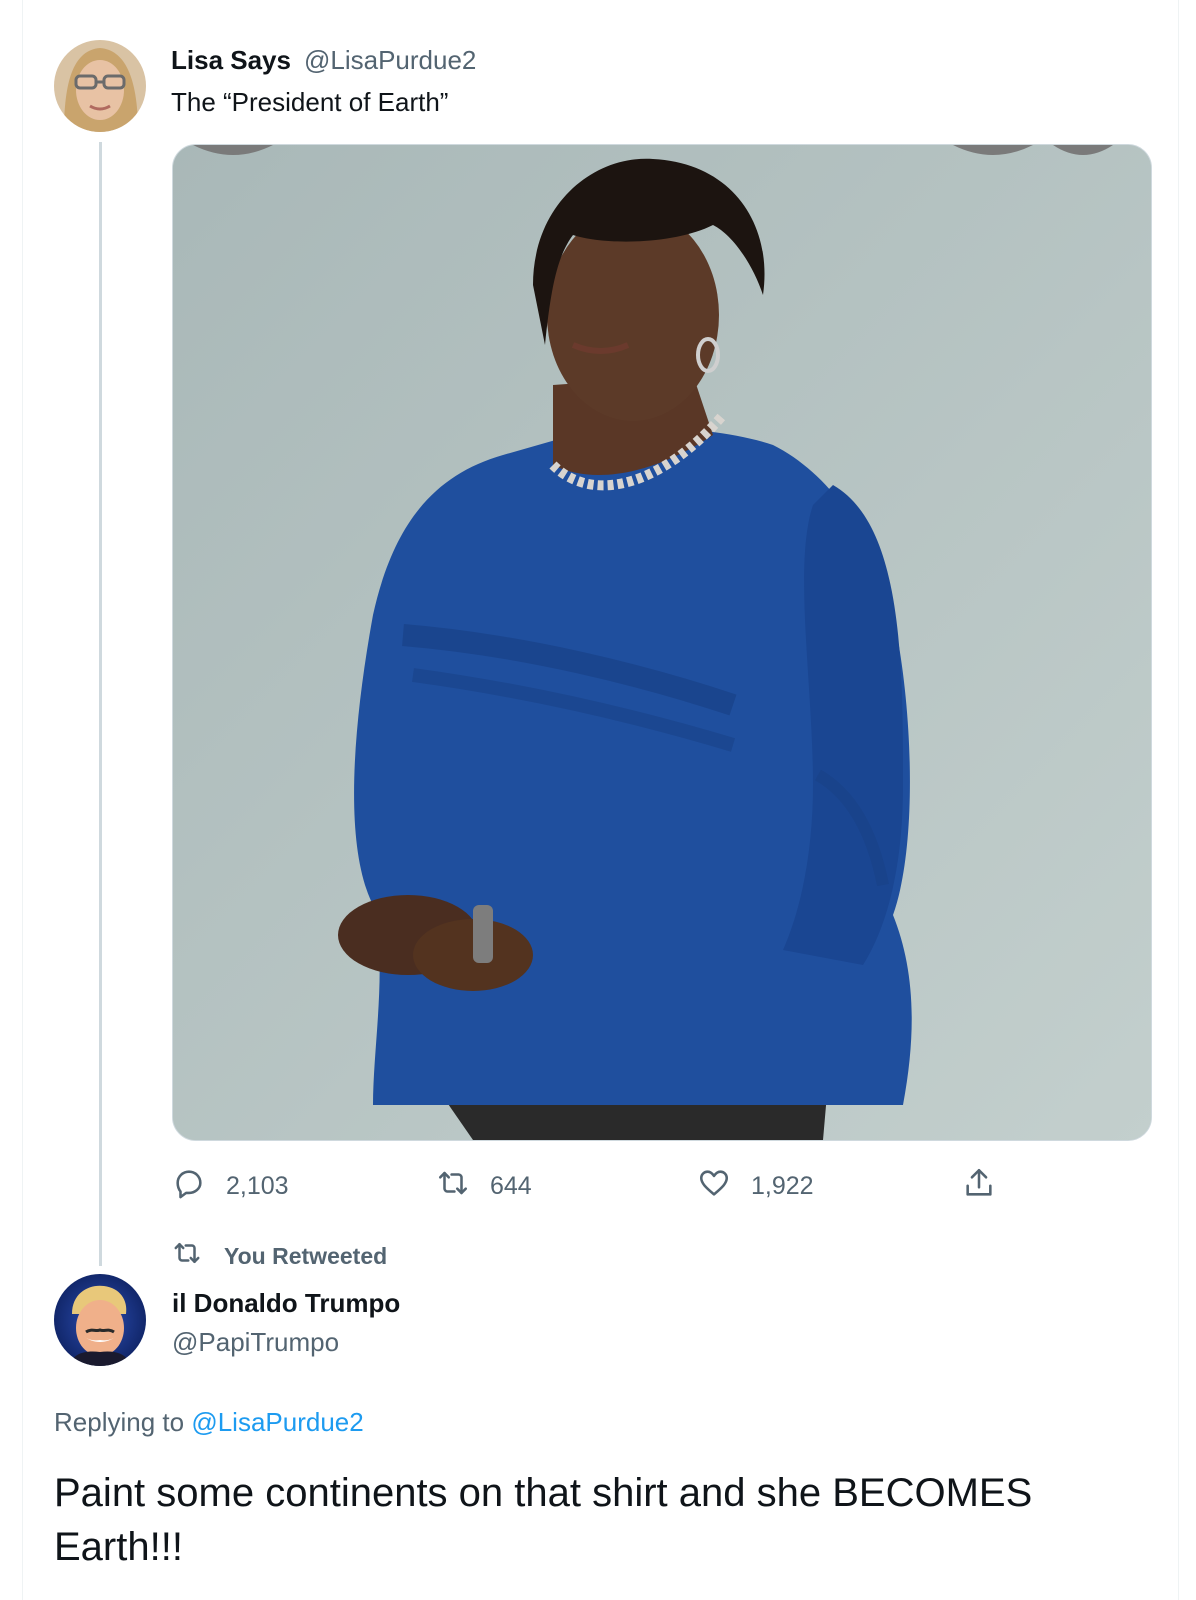  I want to click on reply-count: 2,103, so click(257, 1185).